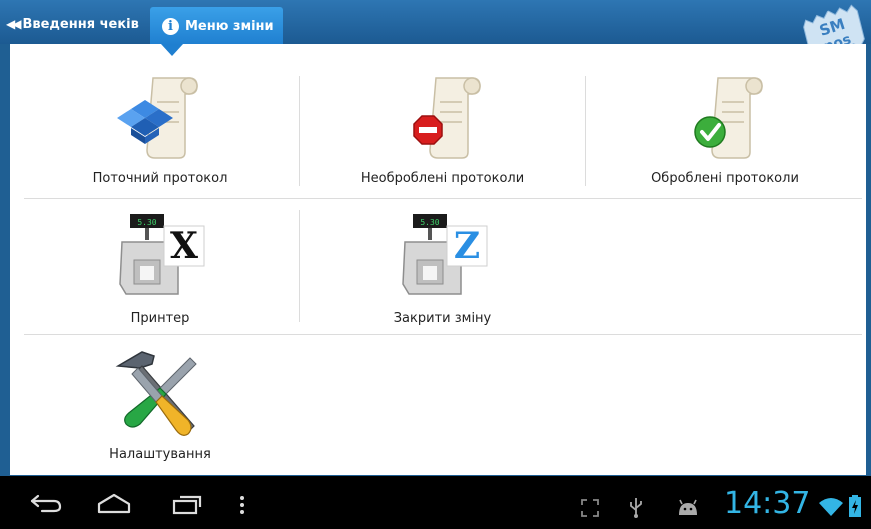 Image resolution: width=871 pixels, height=529 pixels. I want to click on tile-close-shift: 5.30 Z Закрити зміну, so click(442, 267).